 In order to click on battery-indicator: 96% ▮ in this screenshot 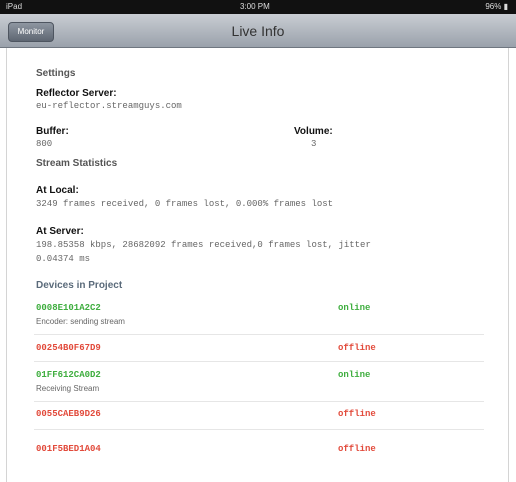, I will do `click(496, 6)`.